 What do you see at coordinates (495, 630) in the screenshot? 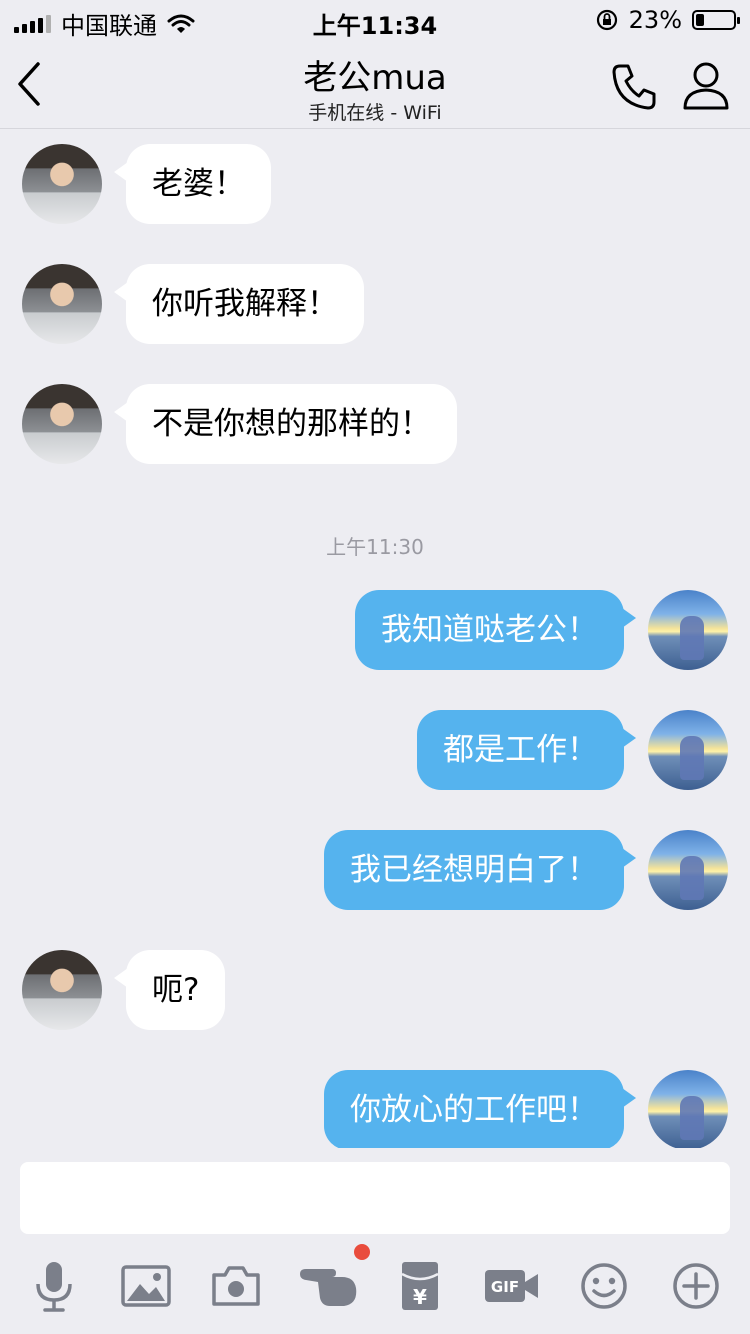
I see `message-bubble: 我知道哒老公！` at bounding box center [495, 630].